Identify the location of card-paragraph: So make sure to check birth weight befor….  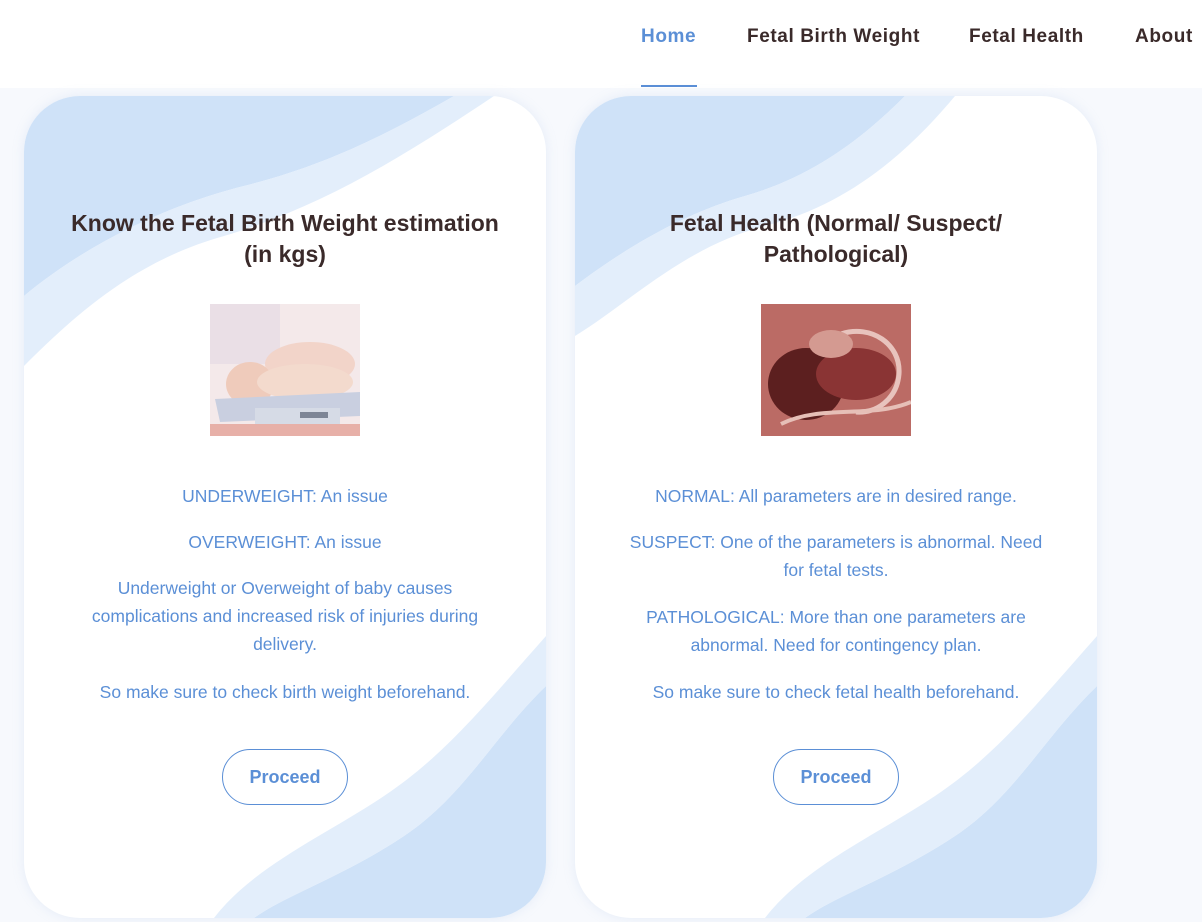
(285, 692).